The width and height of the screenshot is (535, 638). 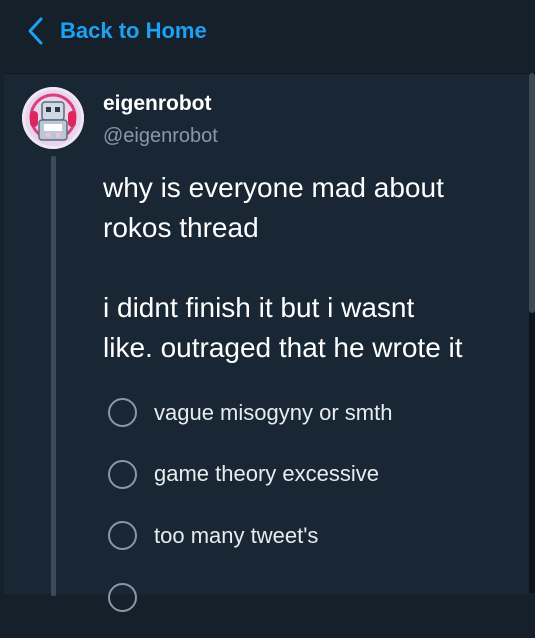 What do you see at coordinates (160, 136) in the screenshot?
I see `user-handle: @eigenrobot` at bounding box center [160, 136].